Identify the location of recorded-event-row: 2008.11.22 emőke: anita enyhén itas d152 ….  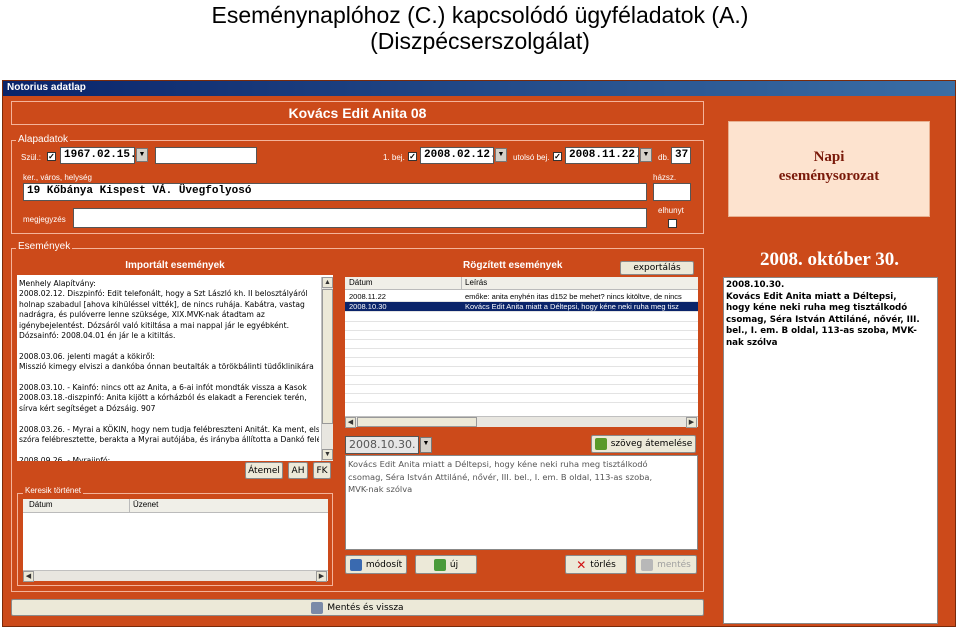
(521, 297).